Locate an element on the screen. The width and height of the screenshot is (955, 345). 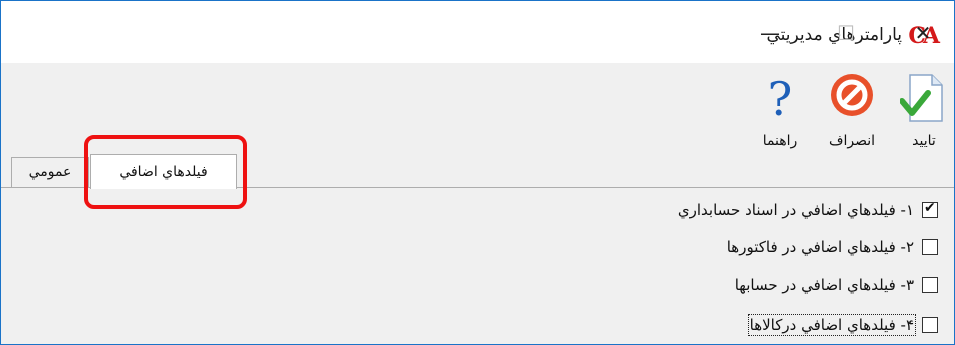
ok-label: تاييد is located at coordinates (924, 141).